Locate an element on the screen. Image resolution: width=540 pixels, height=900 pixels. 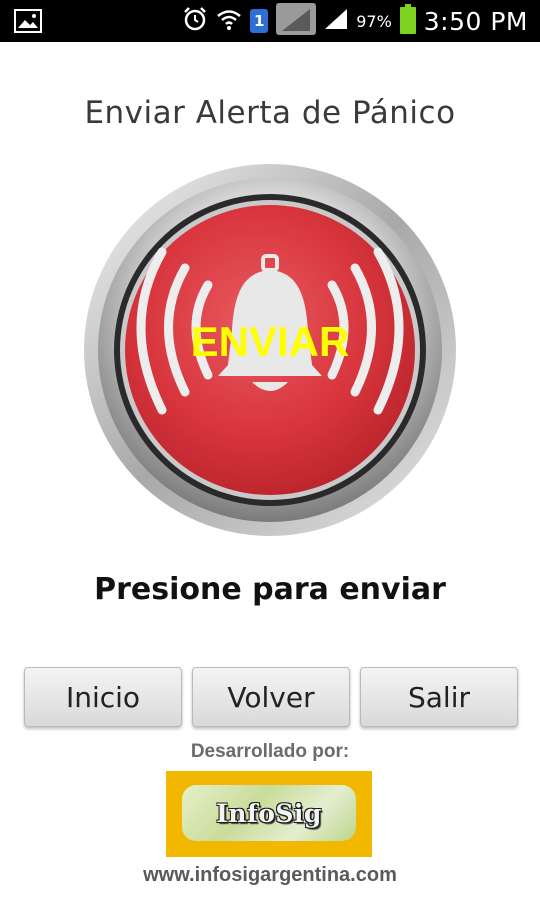
battery-icon is located at coordinates (407, 21).